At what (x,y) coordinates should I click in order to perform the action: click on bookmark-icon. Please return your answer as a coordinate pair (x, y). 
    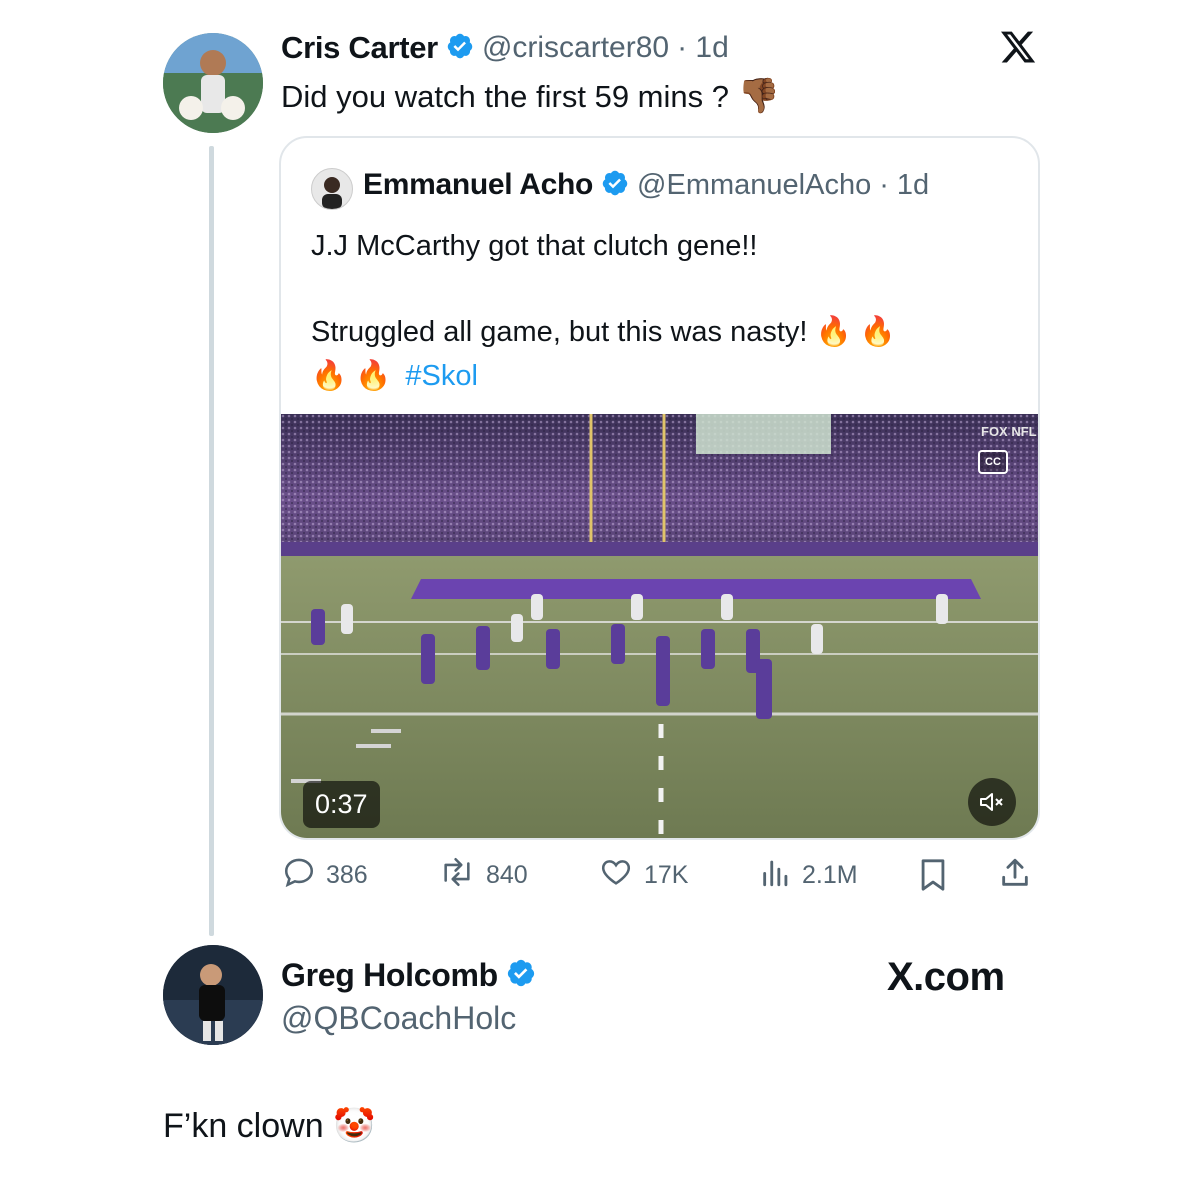
    Looking at the image, I should click on (933, 877).